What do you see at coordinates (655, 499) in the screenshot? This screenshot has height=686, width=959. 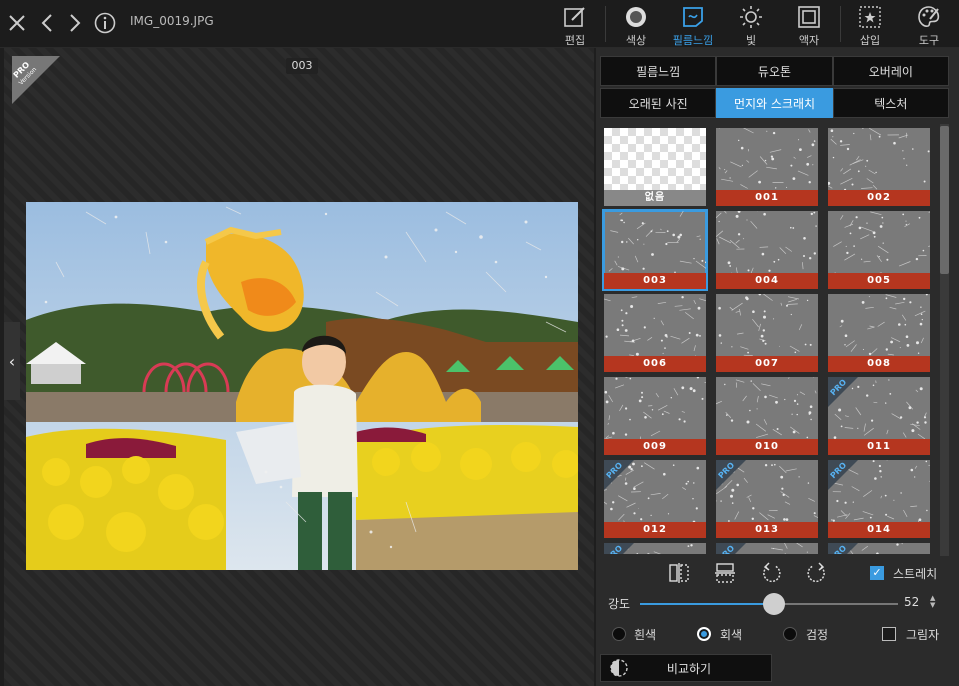 I see `effect-thumb: PRO 012` at bounding box center [655, 499].